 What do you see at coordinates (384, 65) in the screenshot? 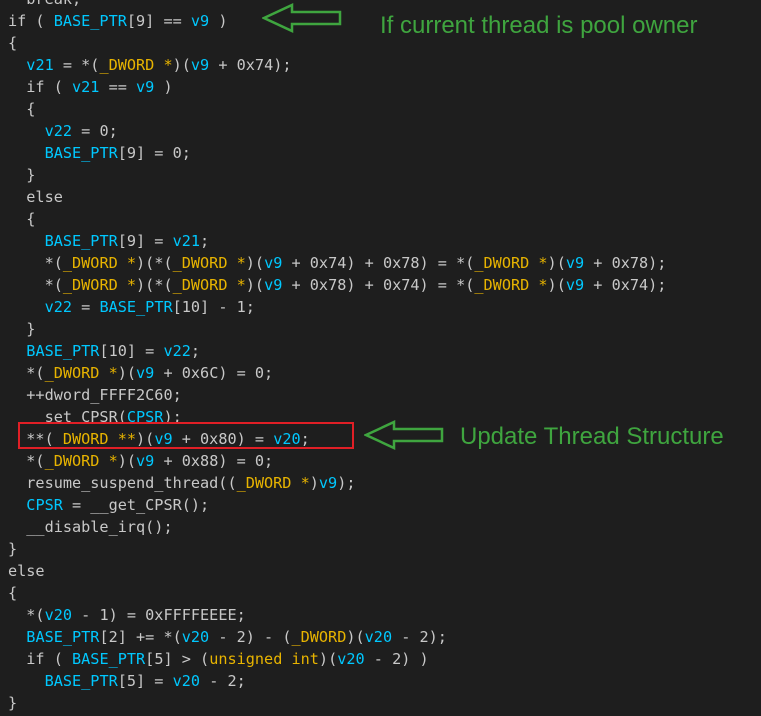
I see `code-line: v21 = *(_DWORD *)(v9 + 0x74);` at bounding box center [384, 65].